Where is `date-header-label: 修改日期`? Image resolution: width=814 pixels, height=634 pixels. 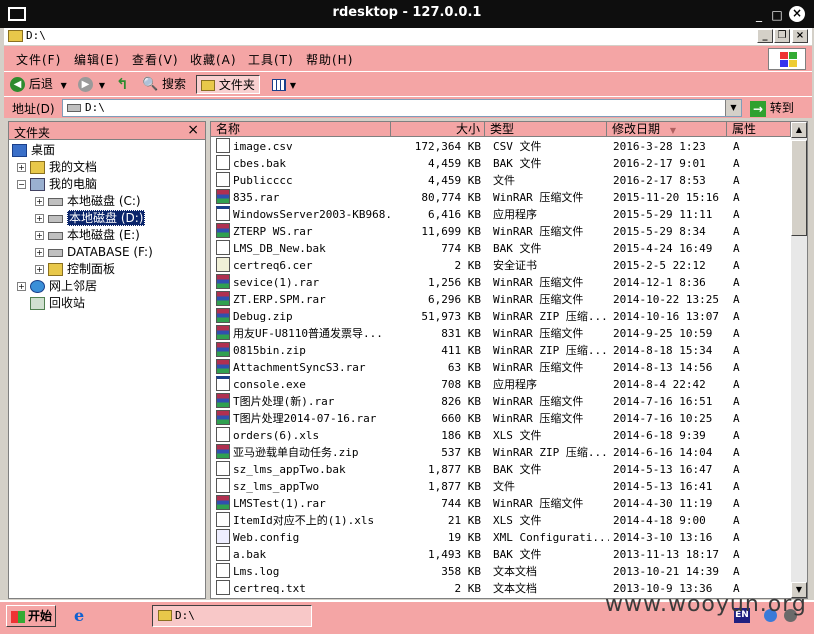
date-header-label: 修改日期 is located at coordinates (636, 129).